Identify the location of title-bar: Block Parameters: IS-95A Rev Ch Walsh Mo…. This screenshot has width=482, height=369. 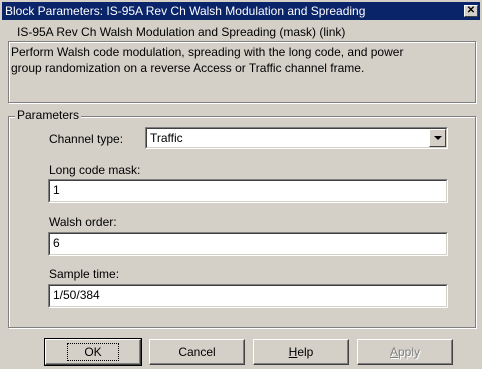
(241, 11).